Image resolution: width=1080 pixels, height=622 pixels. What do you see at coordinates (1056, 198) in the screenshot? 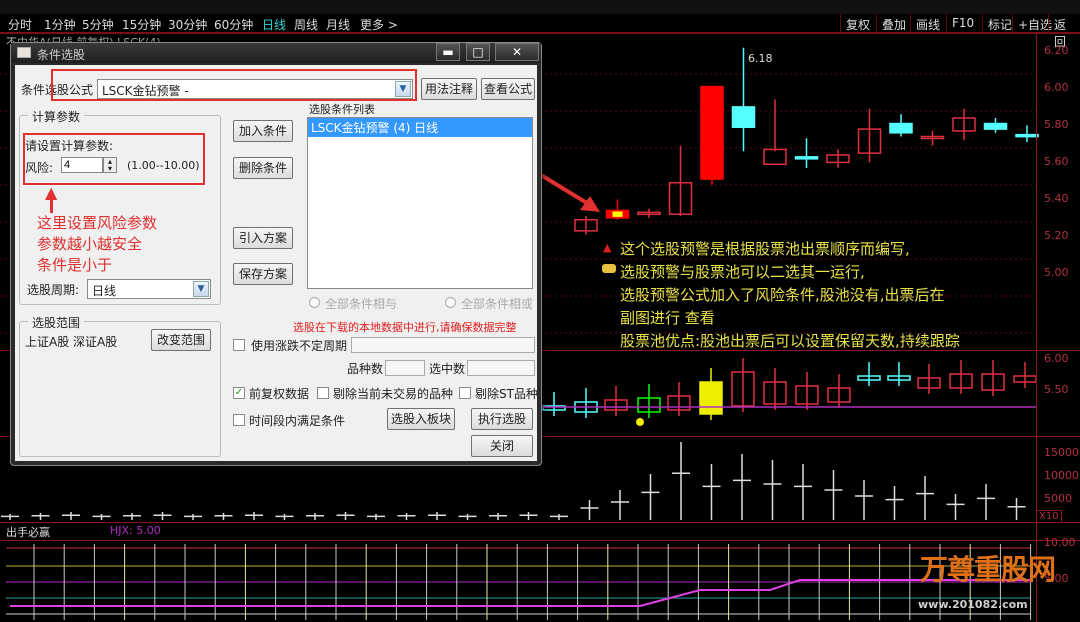
I see `axis-tick-label: 5.40` at bounding box center [1056, 198].